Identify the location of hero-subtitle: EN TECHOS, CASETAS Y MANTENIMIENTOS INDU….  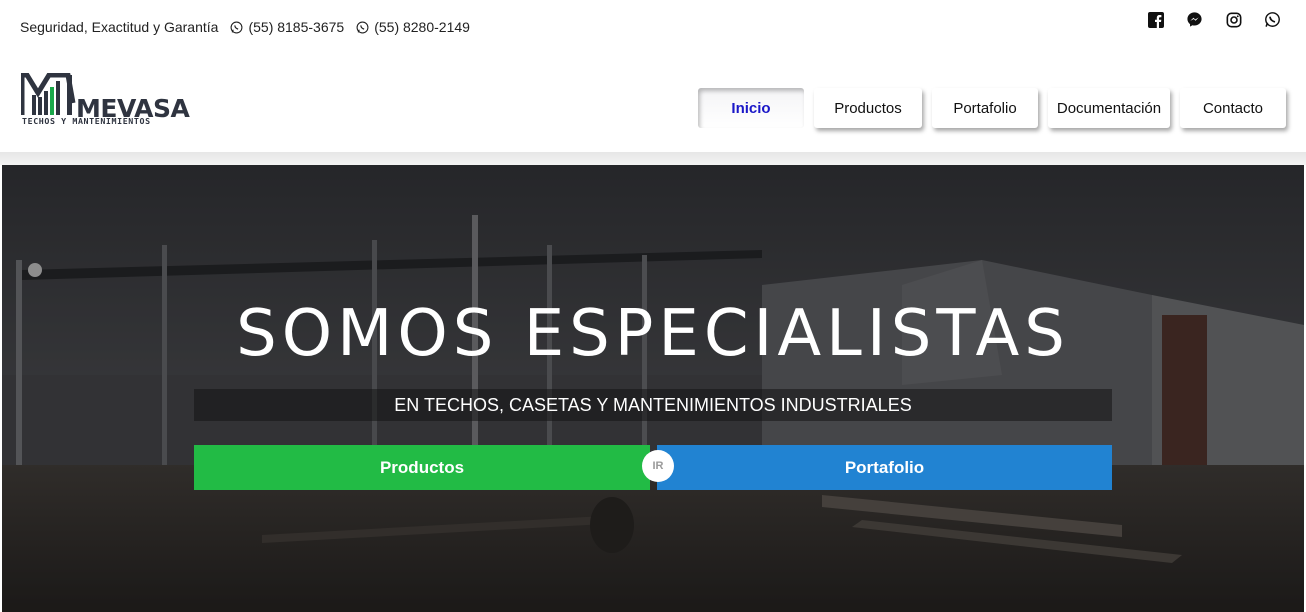
(653, 404).